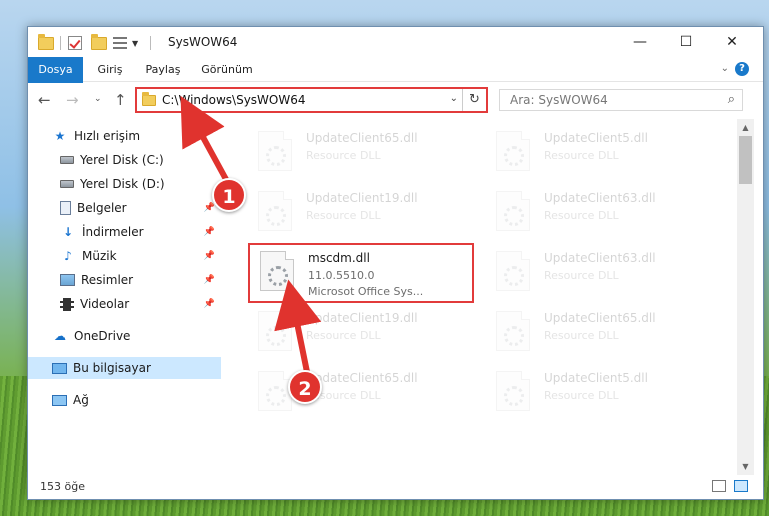  What do you see at coordinates (305, 387) in the screenshot?
I see `step-marker-2: 2` at bounding box center [305, 387].